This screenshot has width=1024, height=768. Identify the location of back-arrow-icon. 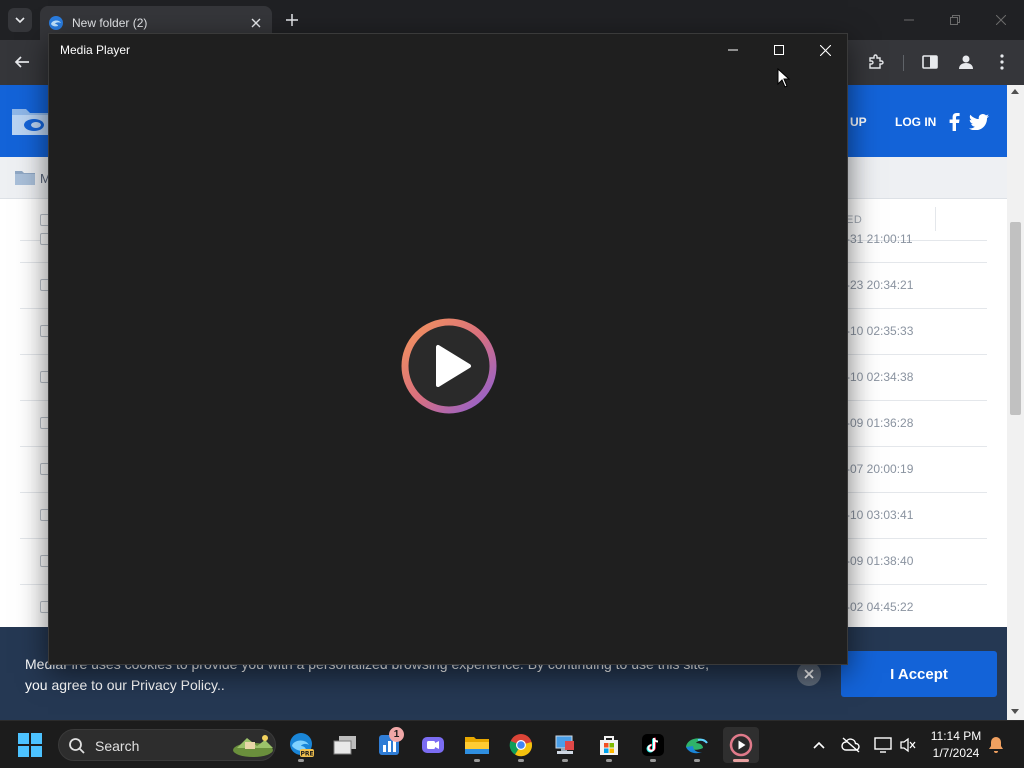
(21, 62).